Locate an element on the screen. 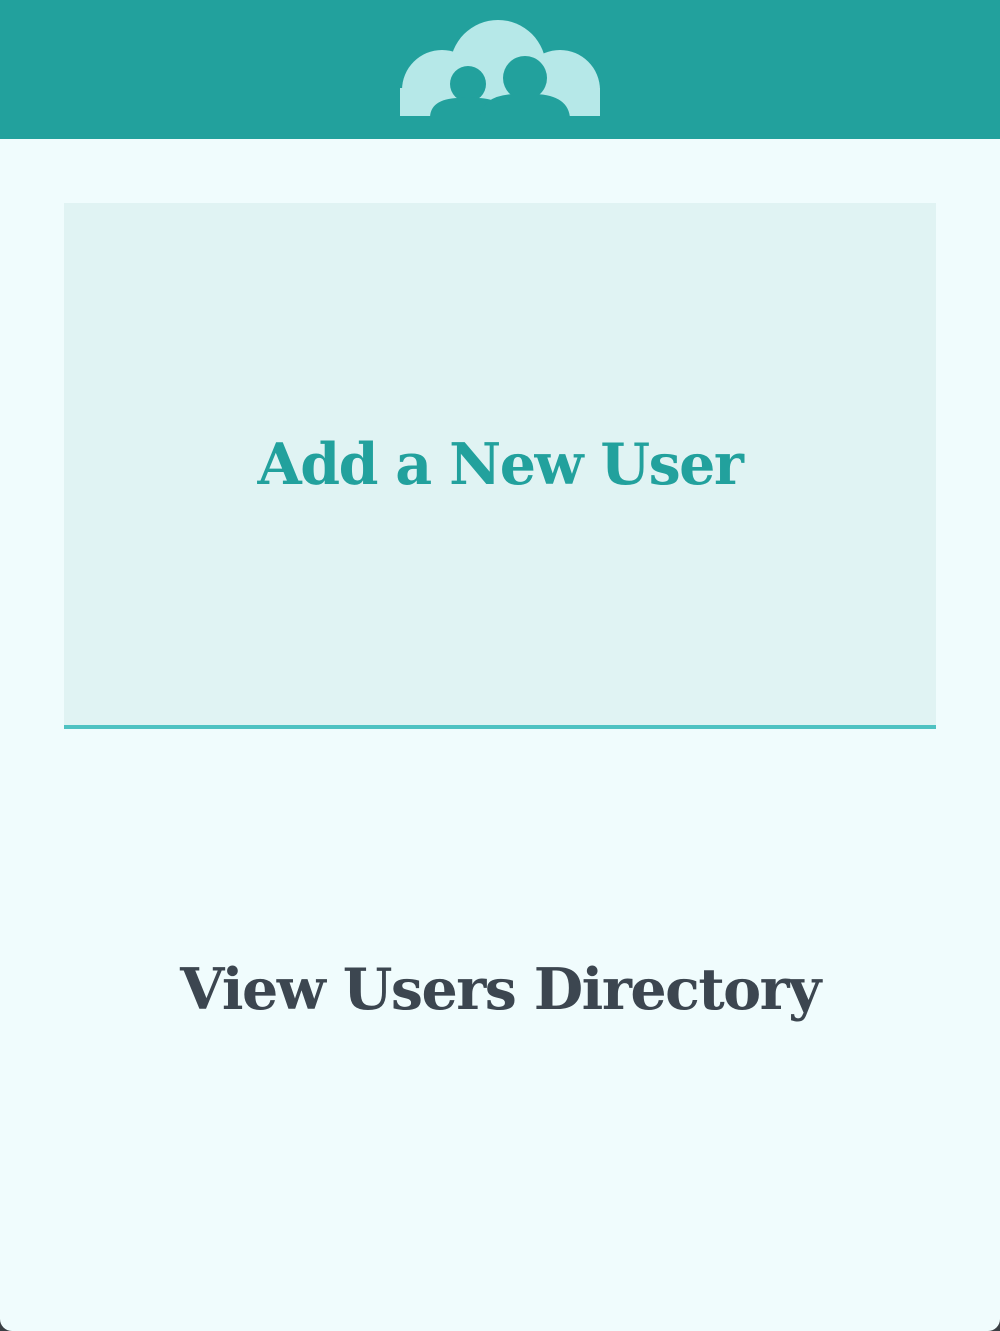 The height and width of the screenshot is (1331, 1000). app-header is located at coordinates (500, 69).